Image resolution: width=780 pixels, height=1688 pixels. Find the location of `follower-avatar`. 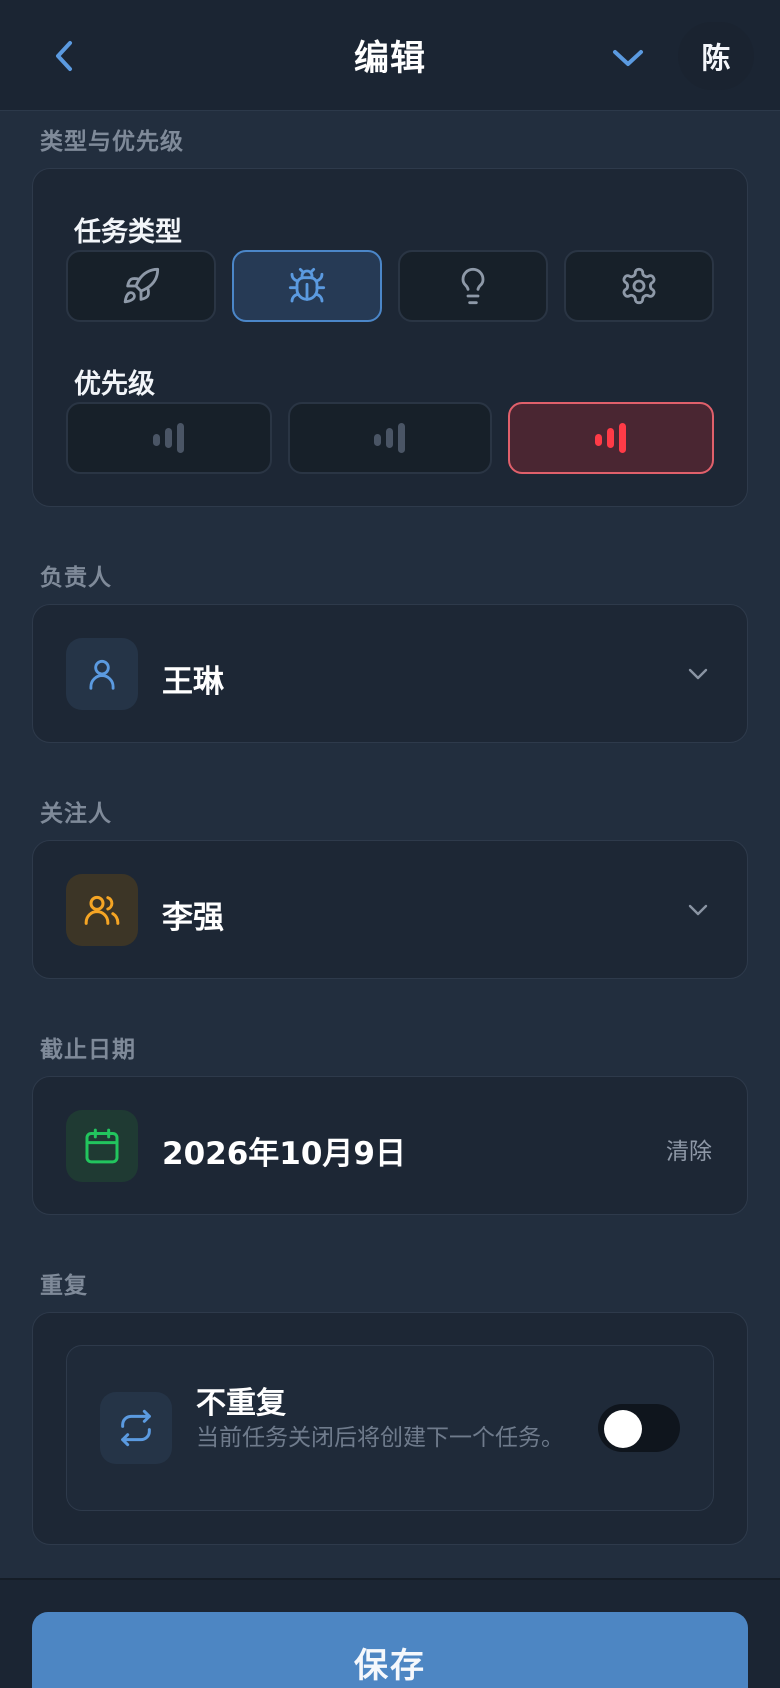

follower-avatar is located at coordinates (102, 910).